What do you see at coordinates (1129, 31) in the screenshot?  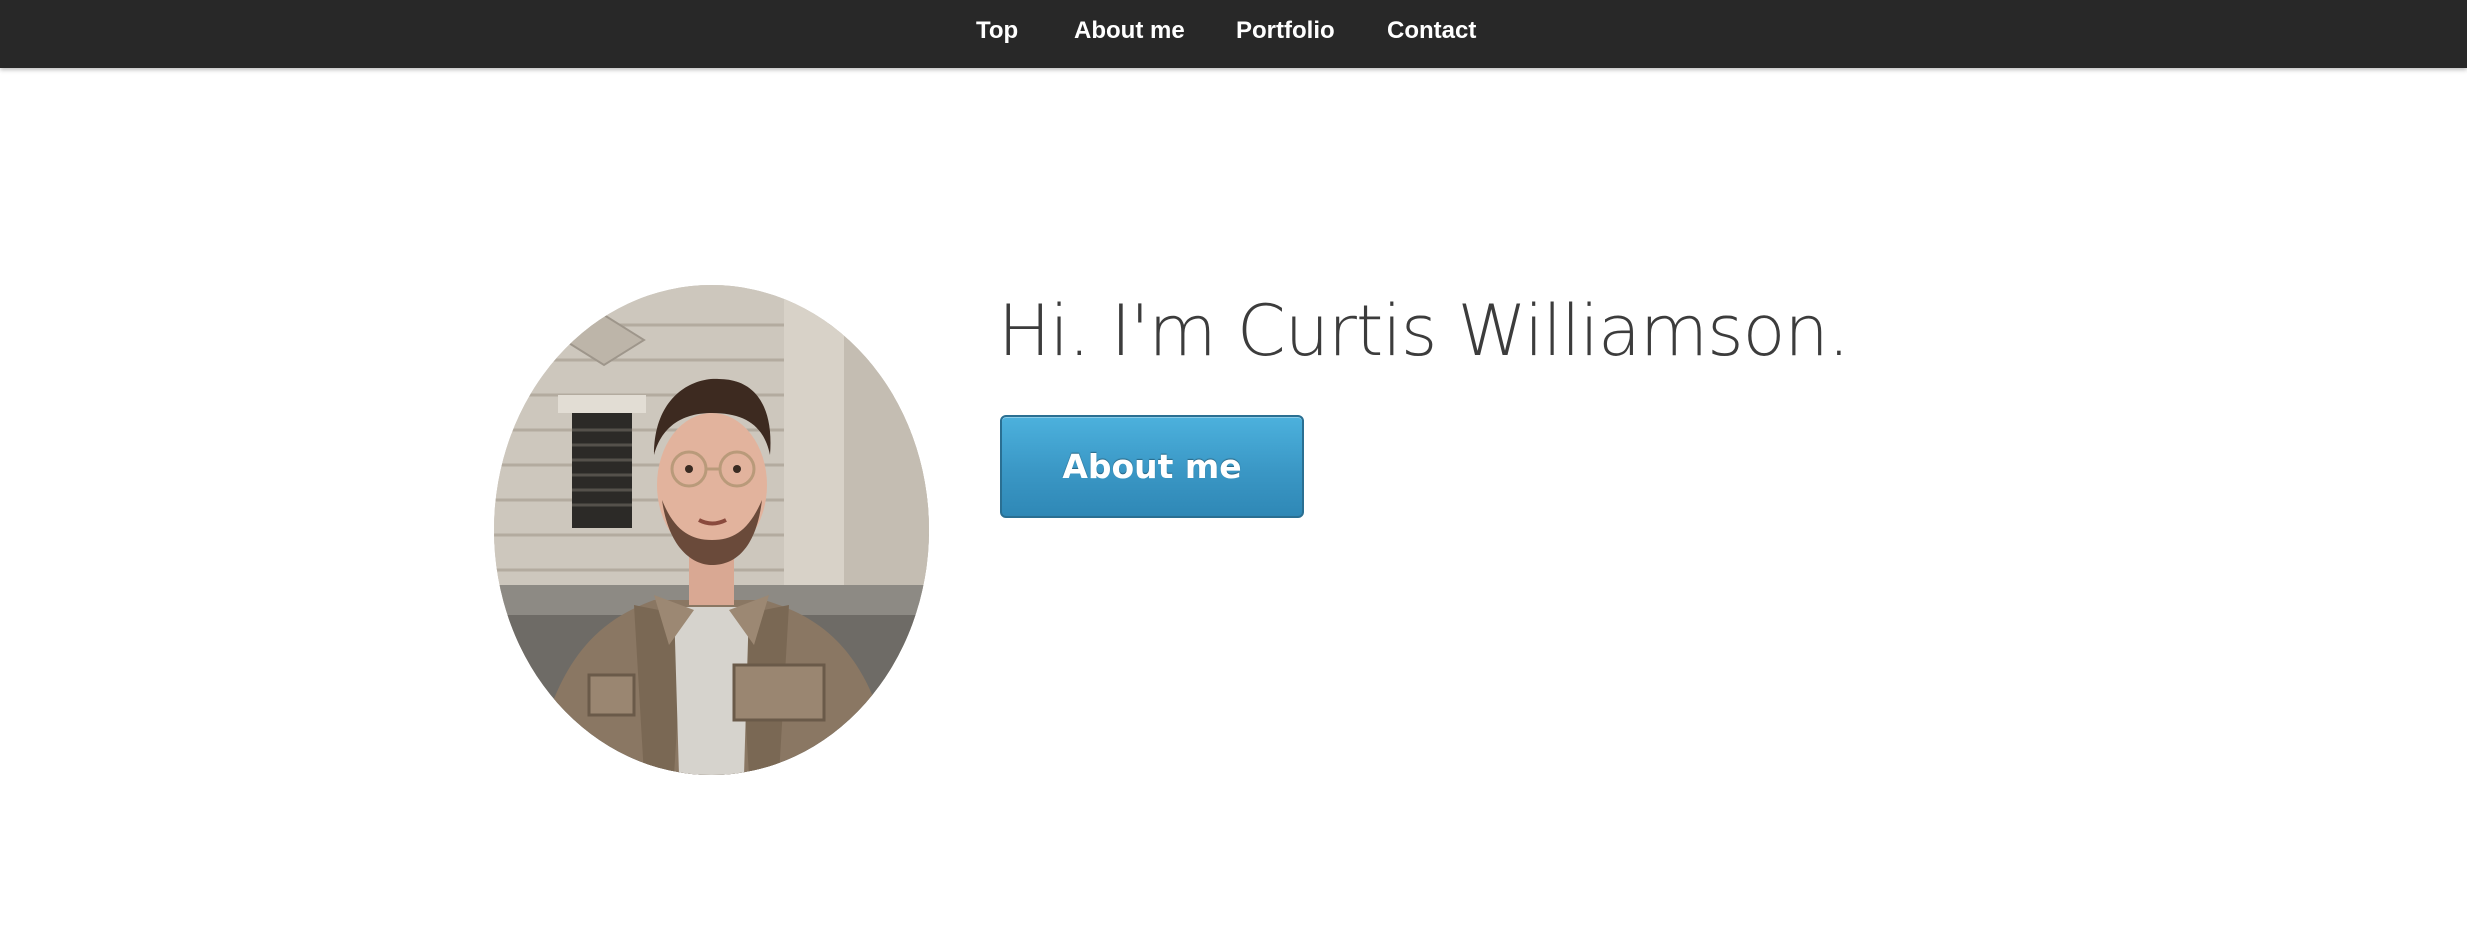 I see `nav-link-about-me: About me` at bounding box center [1129, 31].